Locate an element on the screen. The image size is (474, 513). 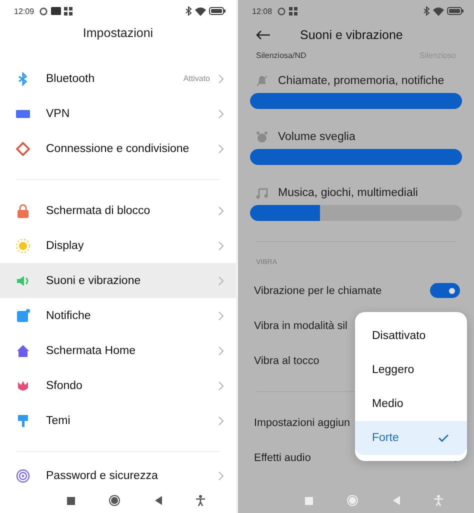
page-title: Suoni e vibrazione is located at coordinates (351, 35).